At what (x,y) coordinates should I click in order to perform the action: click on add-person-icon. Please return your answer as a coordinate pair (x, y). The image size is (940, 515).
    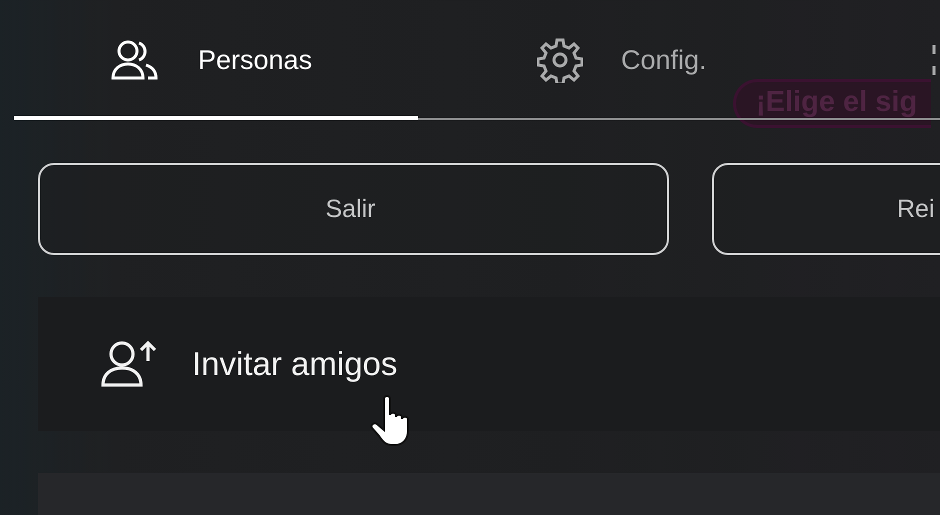
    Looking at the image, I should click on (129, 364).